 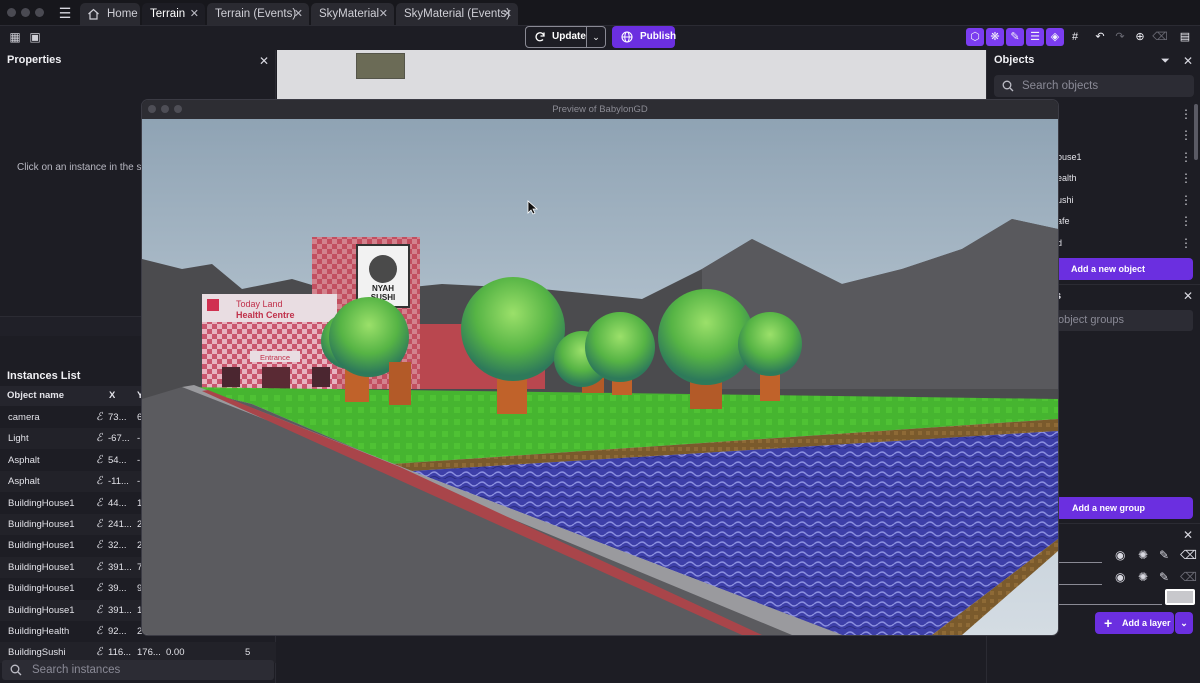 I want to click on add-group-button: Add a new group, so click(x=1116, y=508).